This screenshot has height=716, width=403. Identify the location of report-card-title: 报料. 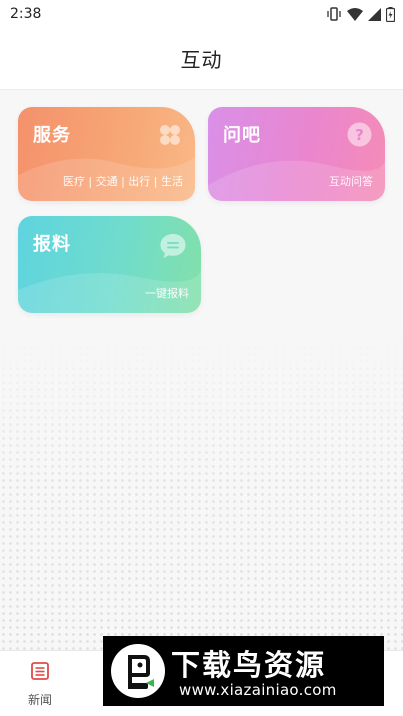
(52, 244).